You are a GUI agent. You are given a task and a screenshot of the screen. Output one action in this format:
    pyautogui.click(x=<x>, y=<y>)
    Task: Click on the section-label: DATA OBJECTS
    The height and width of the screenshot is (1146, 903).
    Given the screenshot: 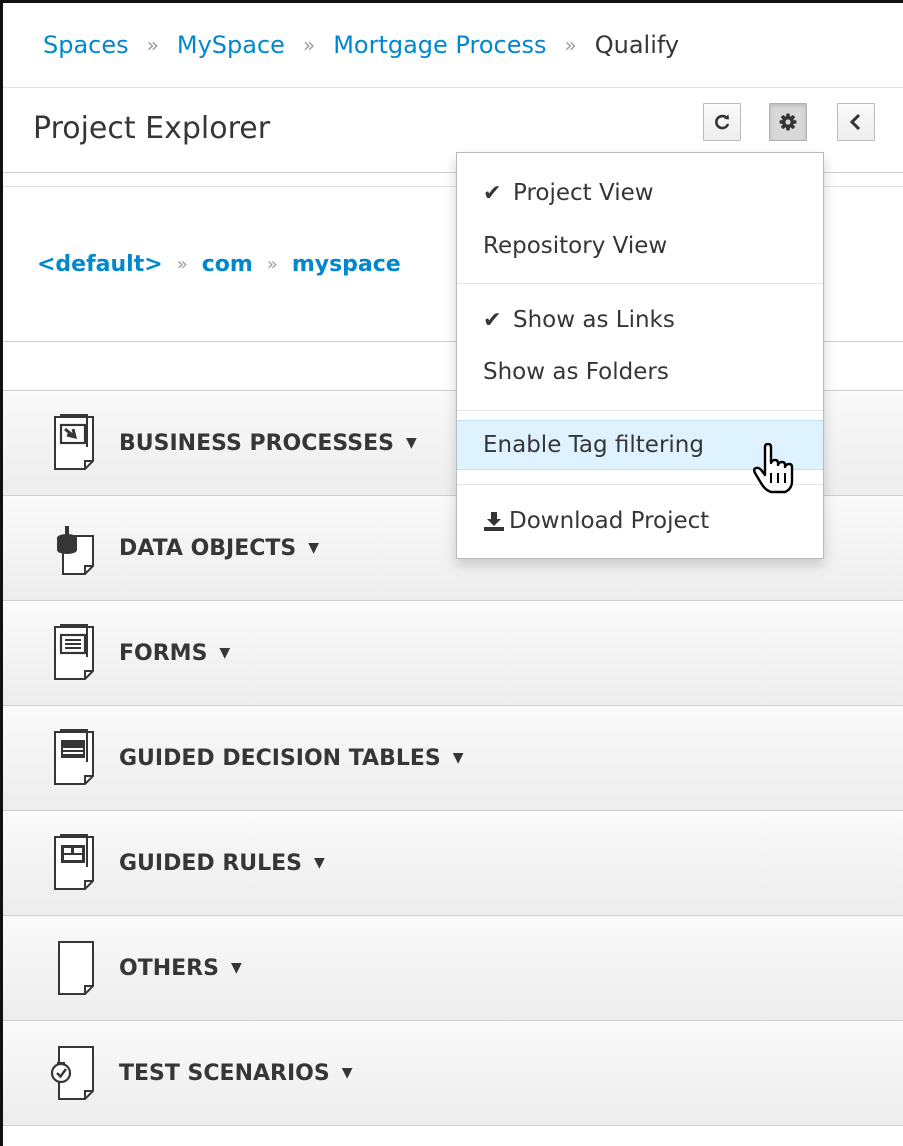 What is the action you would take?
    pyautogui.click(x=208, y=548)
    